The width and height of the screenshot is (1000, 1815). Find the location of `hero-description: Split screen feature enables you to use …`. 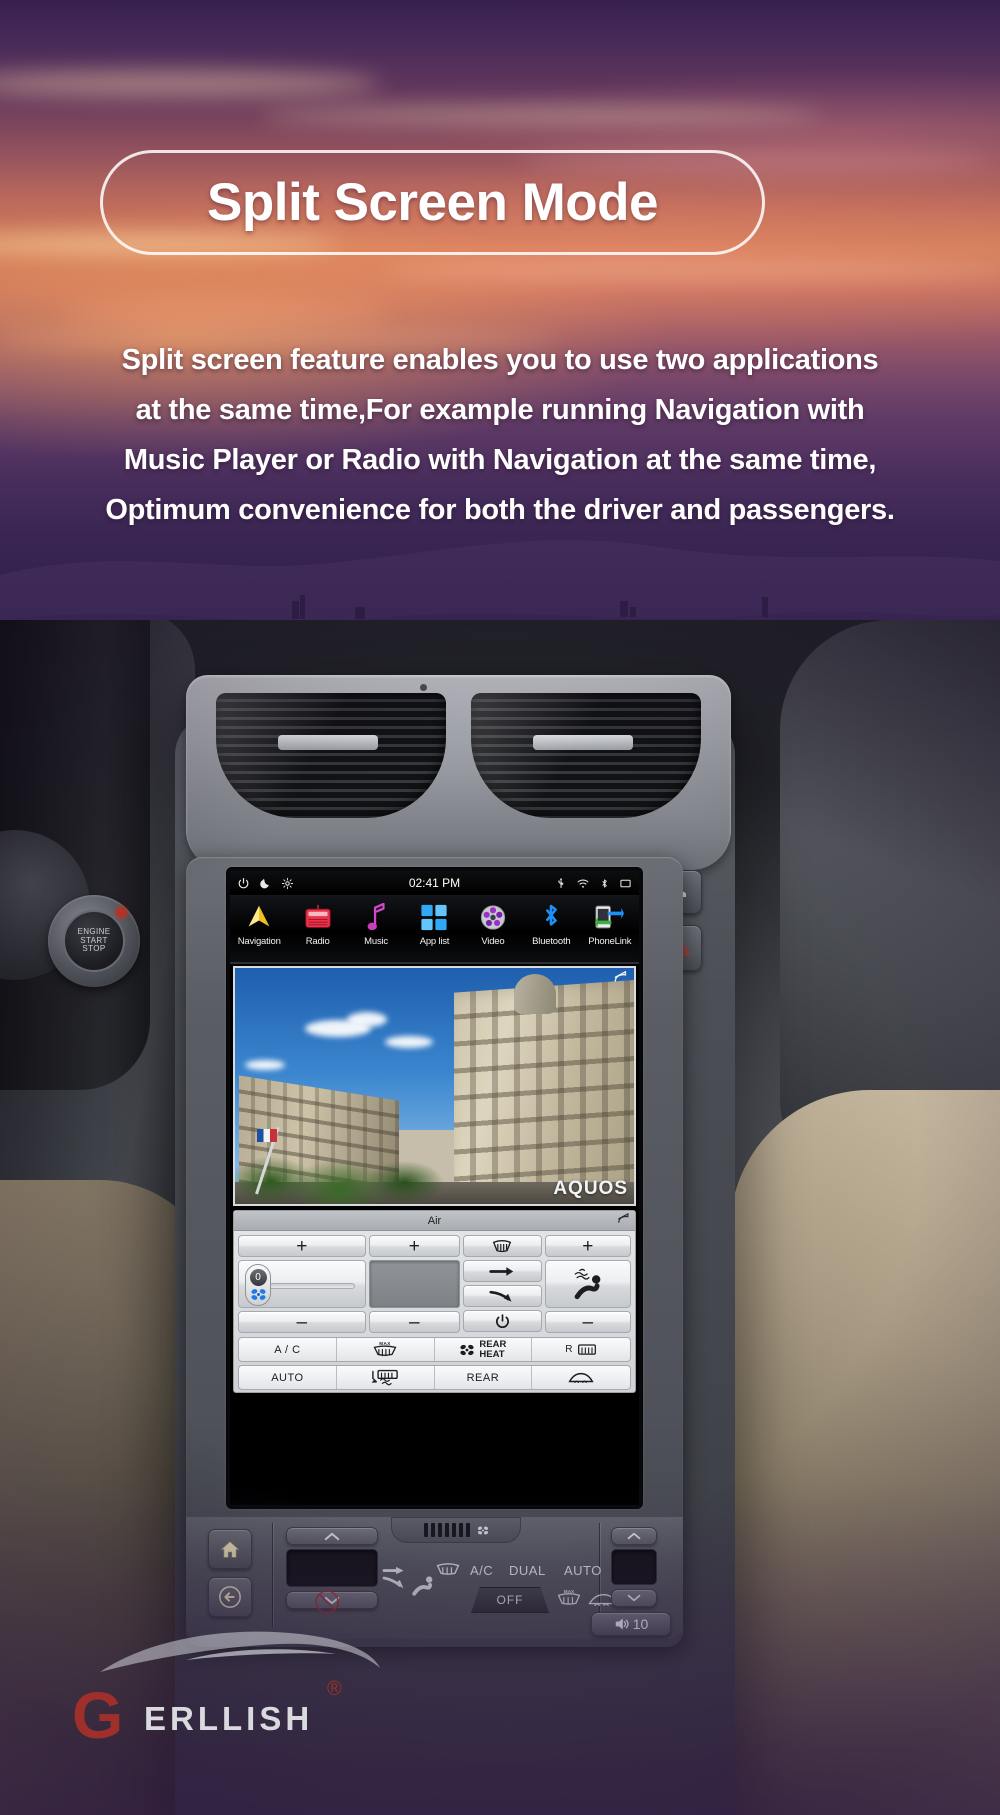

hero-description: Split screen feature enables you to use … is located at coordinates (500, 435).